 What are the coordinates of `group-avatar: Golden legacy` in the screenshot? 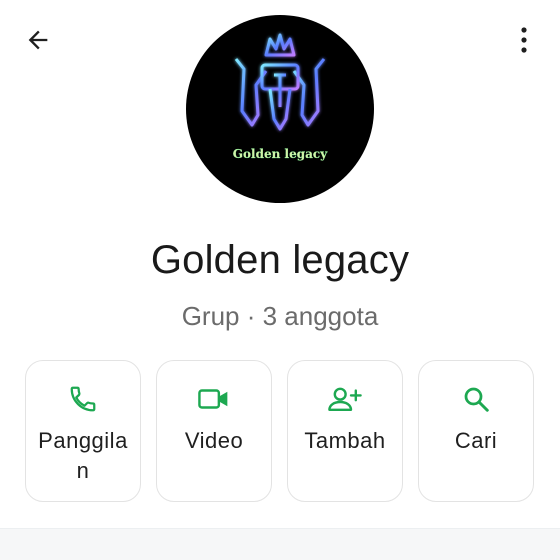 It's located at (280, 109).